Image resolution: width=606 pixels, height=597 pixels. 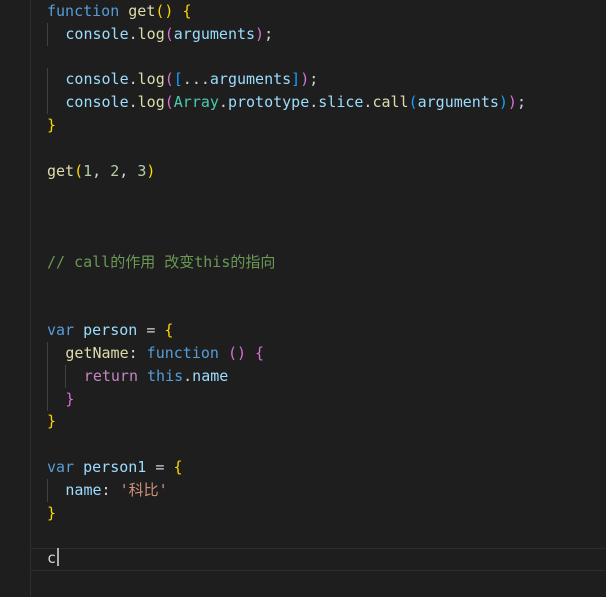 I want to click on code-line: c, so click(x=53, y=558).